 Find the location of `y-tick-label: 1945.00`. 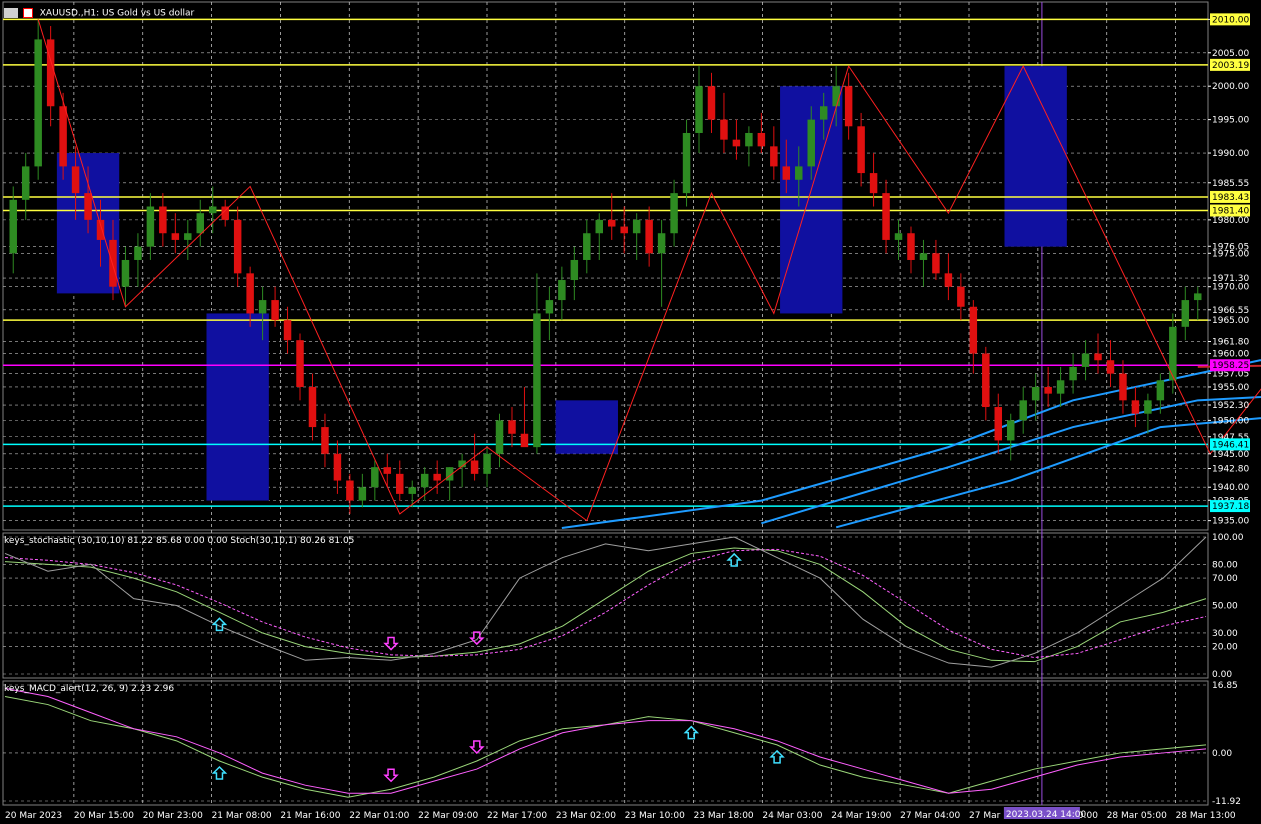

y-tick-label: 1945.00 is located at coordinates (1230, 455).